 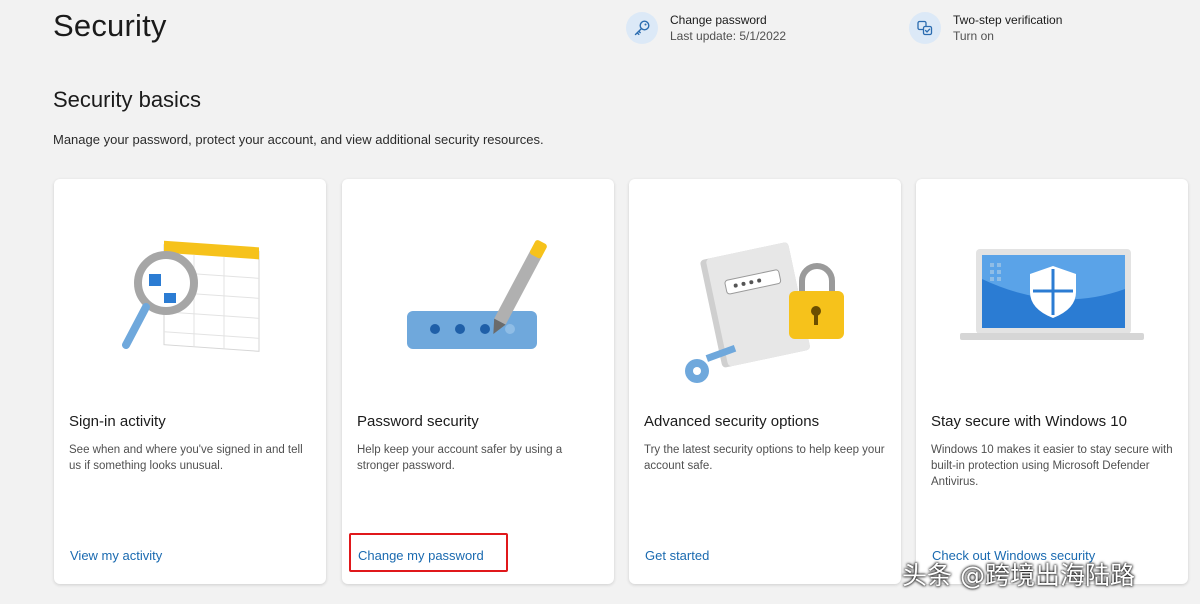 I want to click on page-title: Security, so click(x=110, y=25).